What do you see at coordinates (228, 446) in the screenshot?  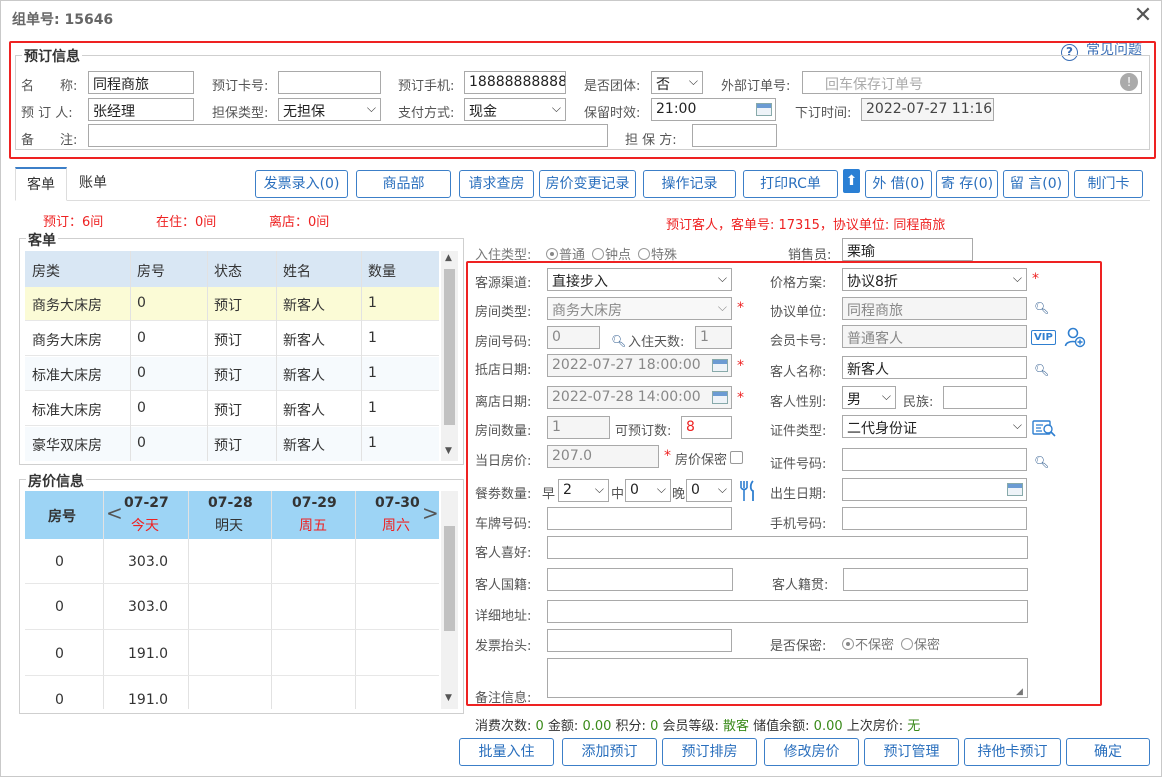 I see `row-status: 预订` at bounding box center [228, 446].